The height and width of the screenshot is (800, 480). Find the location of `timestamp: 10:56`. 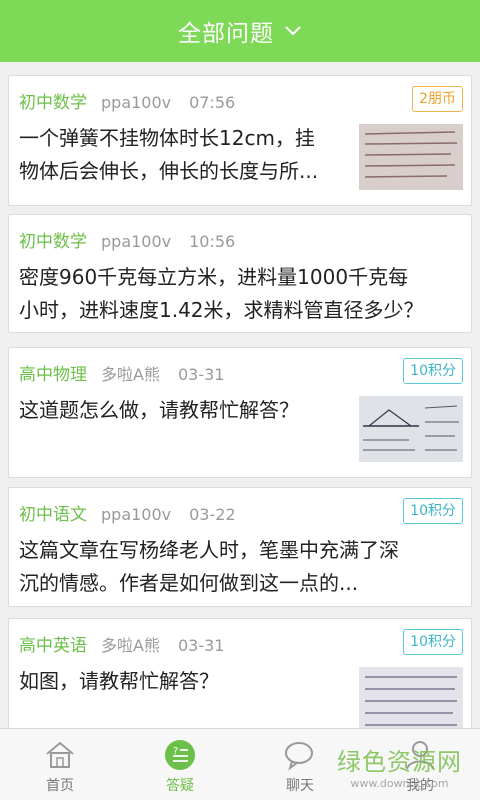

timestamp: 10:56 is located at coordinates (212, 241).